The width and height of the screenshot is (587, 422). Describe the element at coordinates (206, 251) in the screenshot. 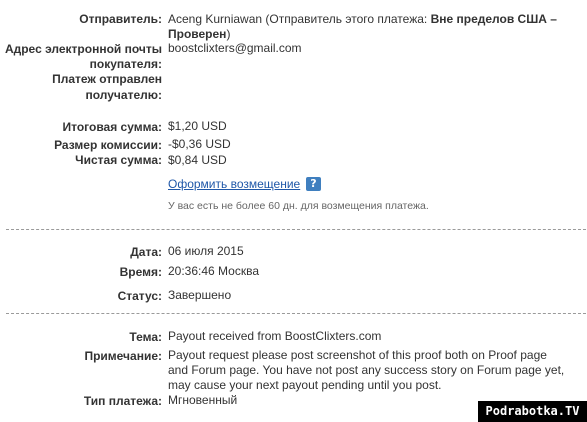

I see `date-value: 06 июля 2015` at that location.